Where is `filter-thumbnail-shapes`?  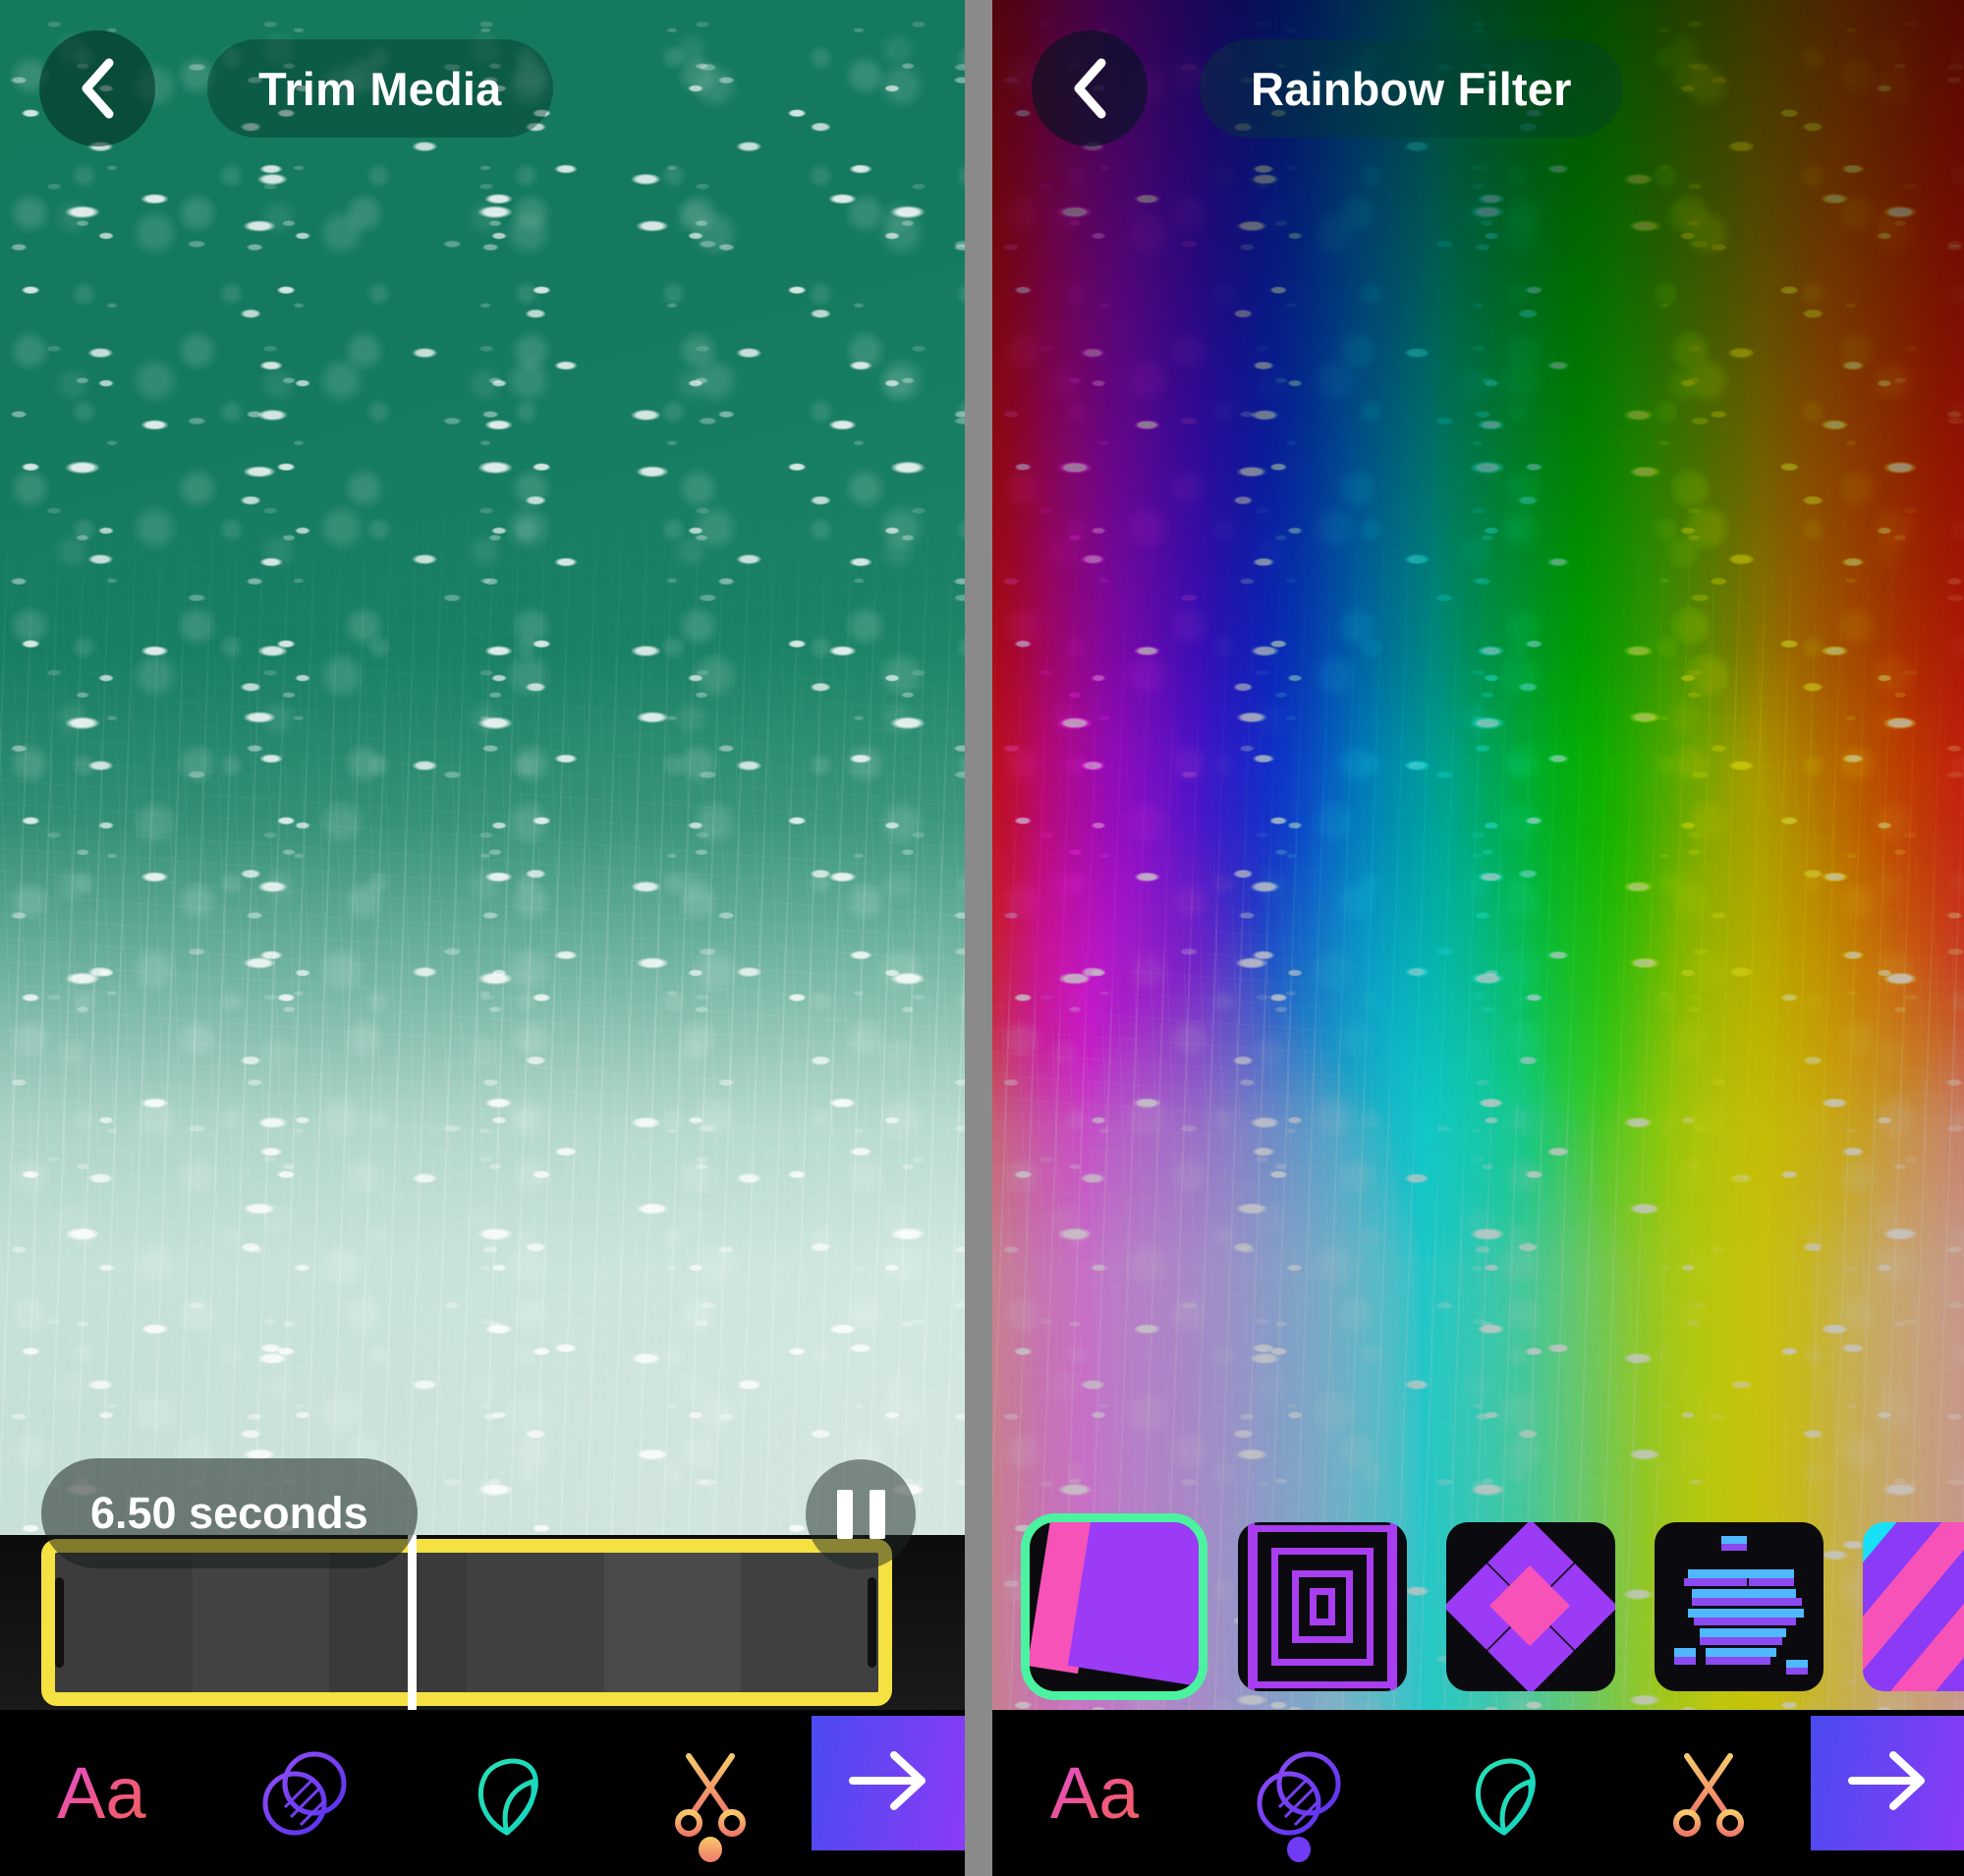 filter-thumbnail-shapes is located at coordinates (1115, 1606).